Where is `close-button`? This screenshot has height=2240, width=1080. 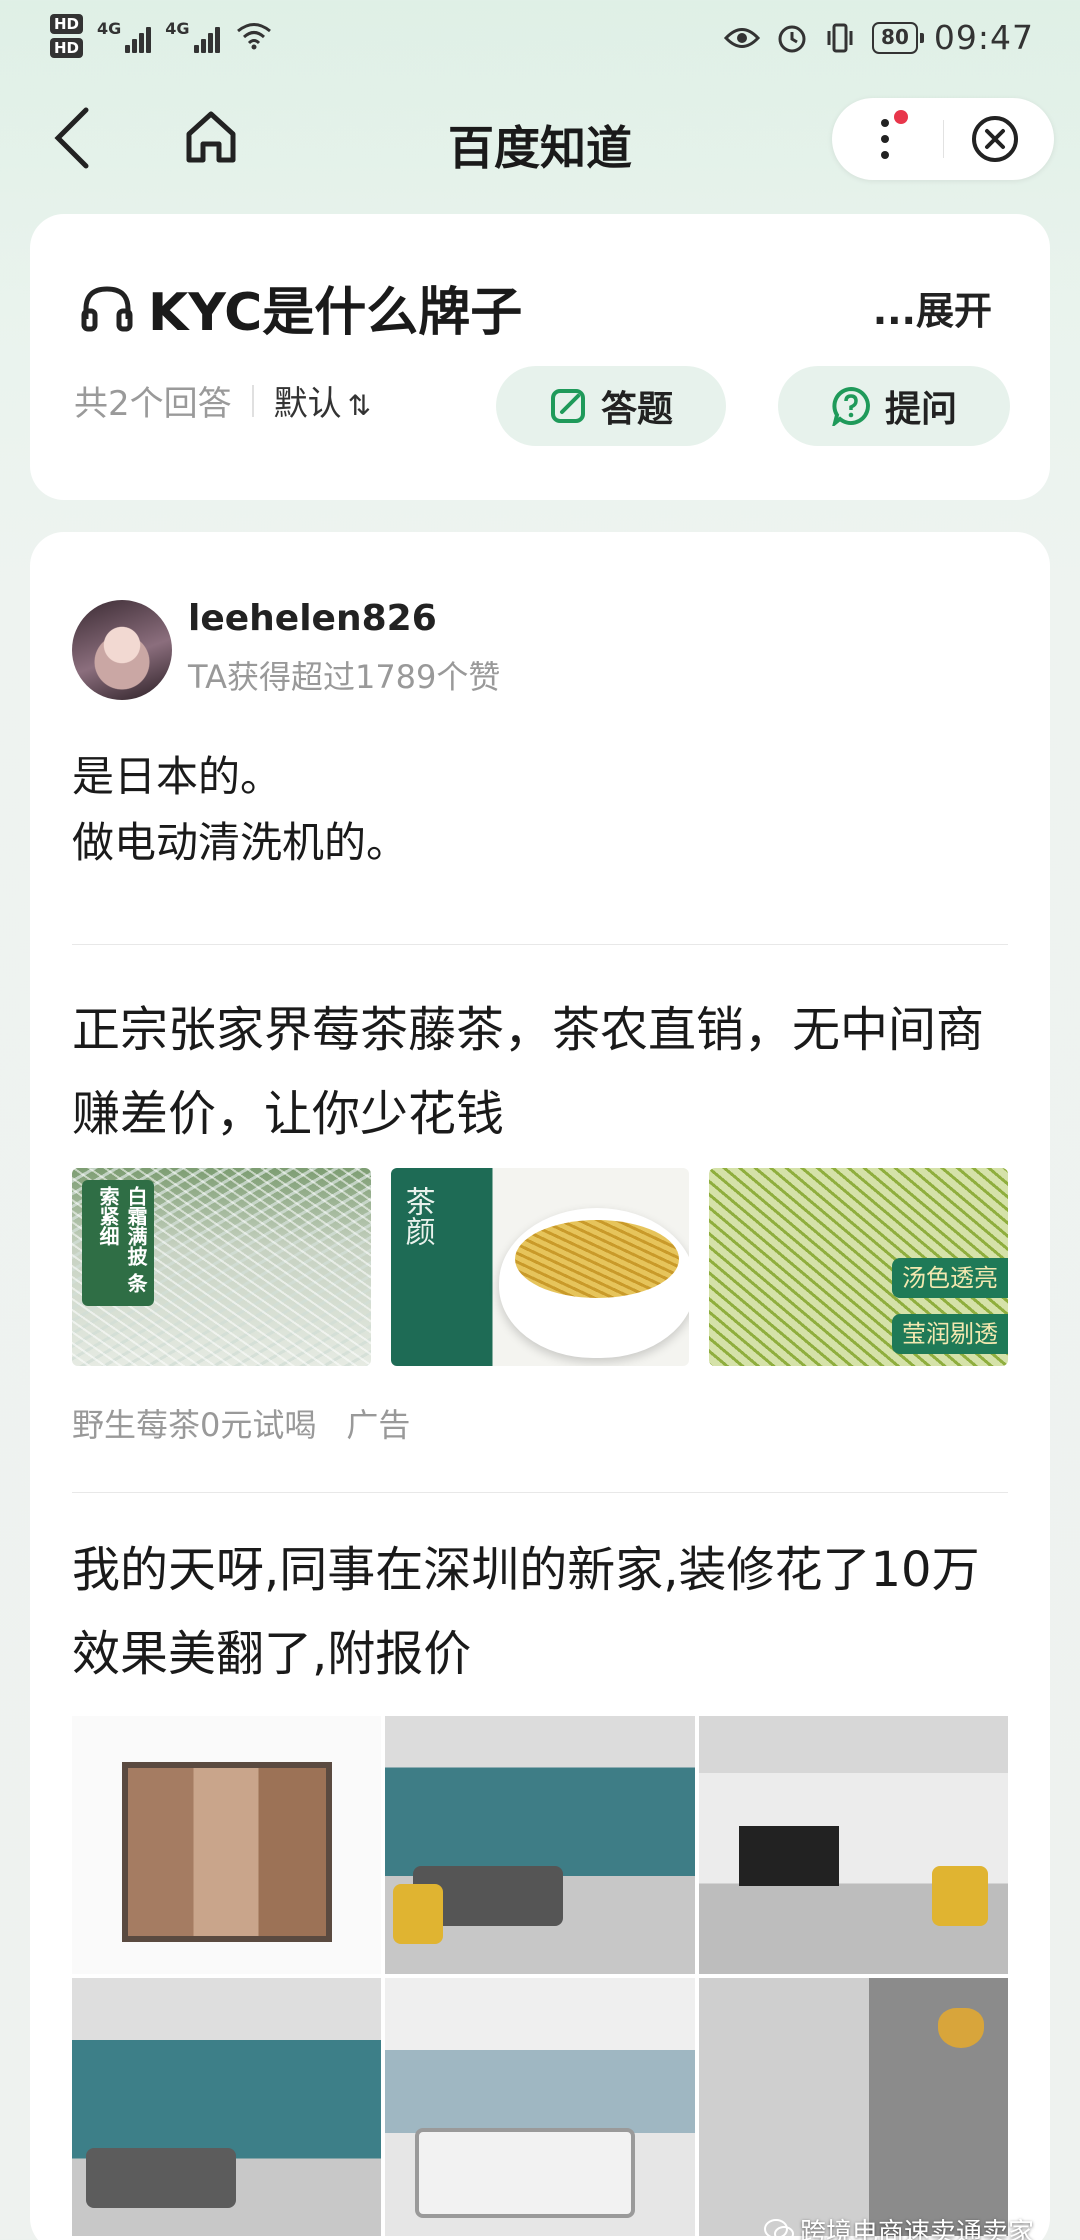 close-button is located at coordinates (995, 139).